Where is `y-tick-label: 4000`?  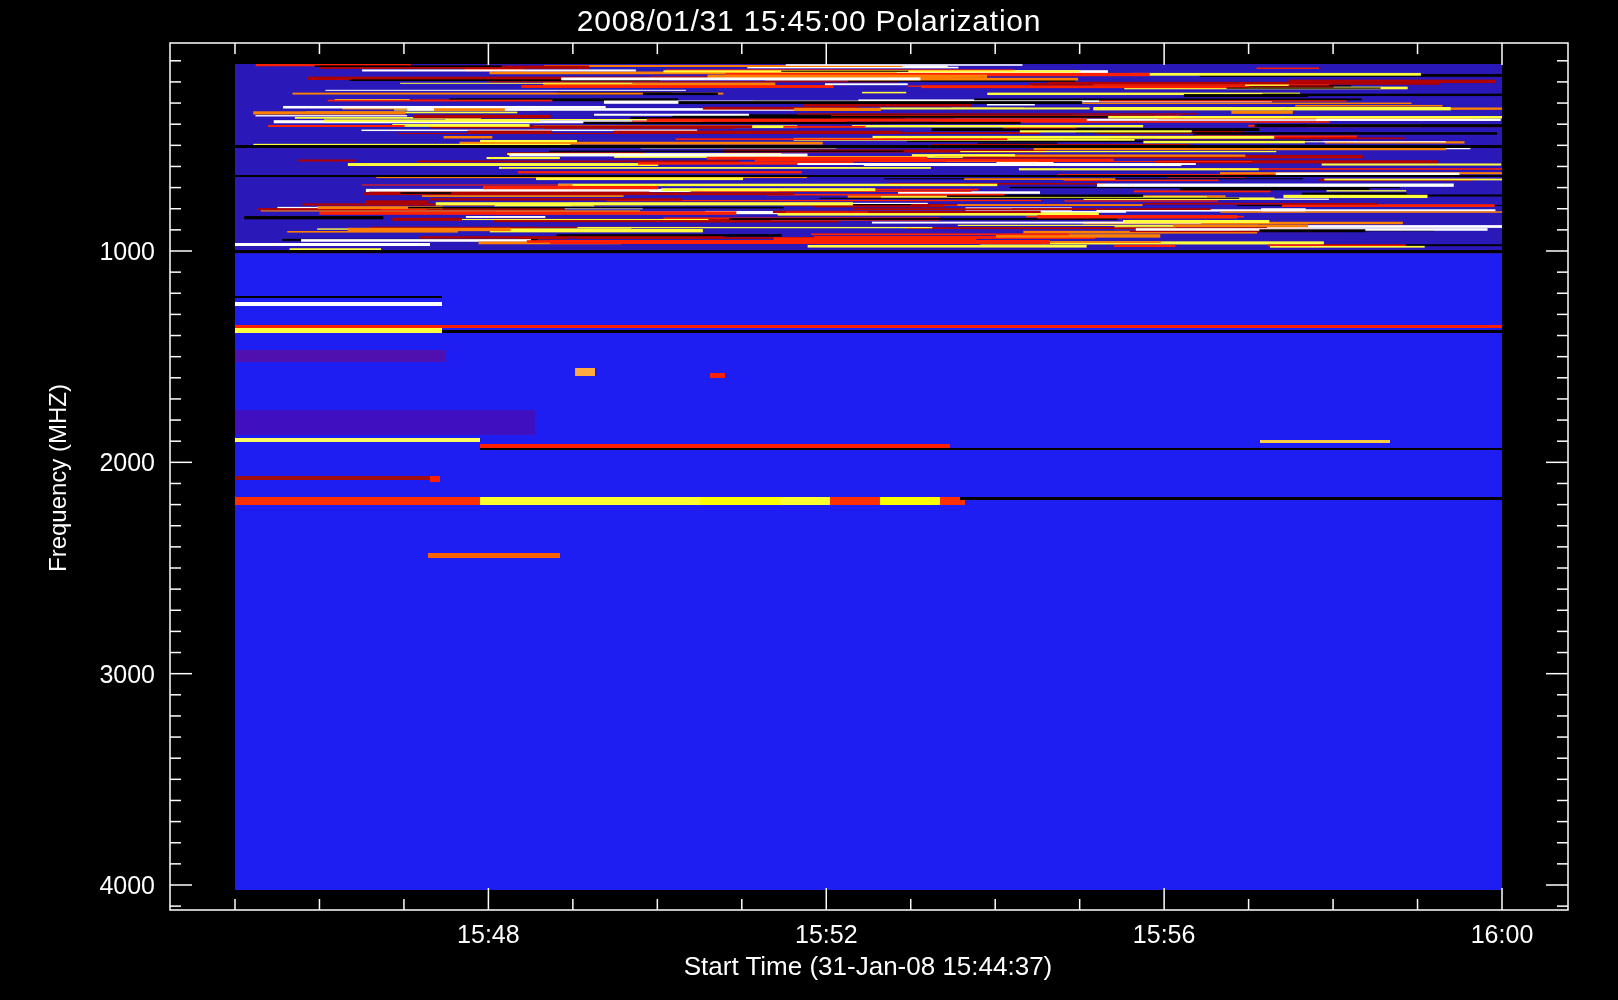 y-tick-label: 4000 is located at coordinates (127, 885).